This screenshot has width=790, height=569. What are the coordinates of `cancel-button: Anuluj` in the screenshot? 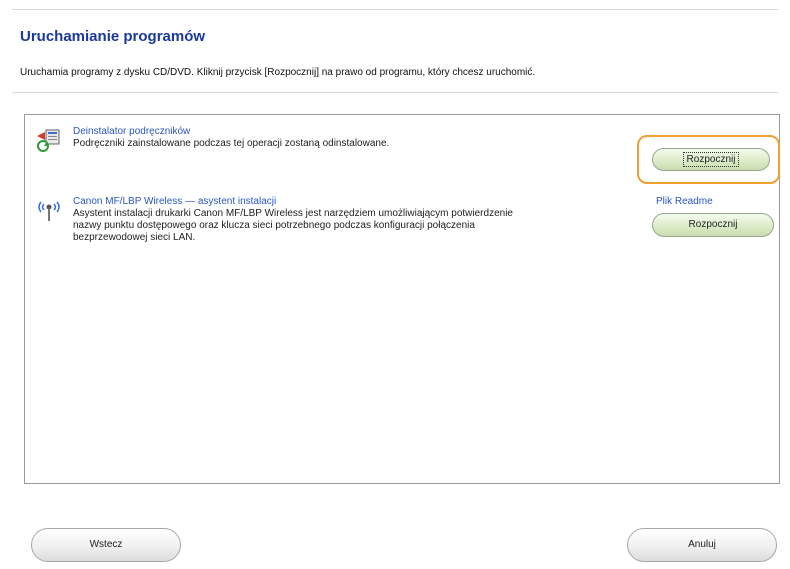 It's located at (702, 545).